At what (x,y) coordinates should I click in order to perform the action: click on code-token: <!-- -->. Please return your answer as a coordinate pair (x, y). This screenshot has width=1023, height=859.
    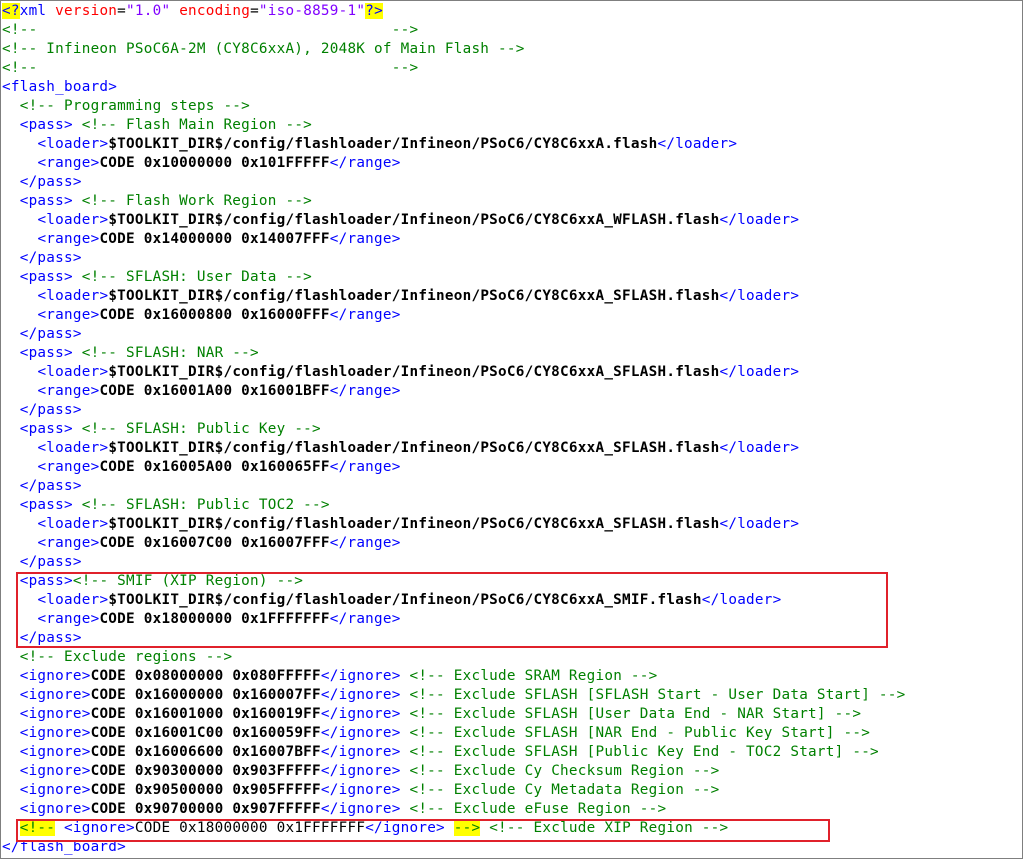
    Looking at the image, I should click on (210, 30).